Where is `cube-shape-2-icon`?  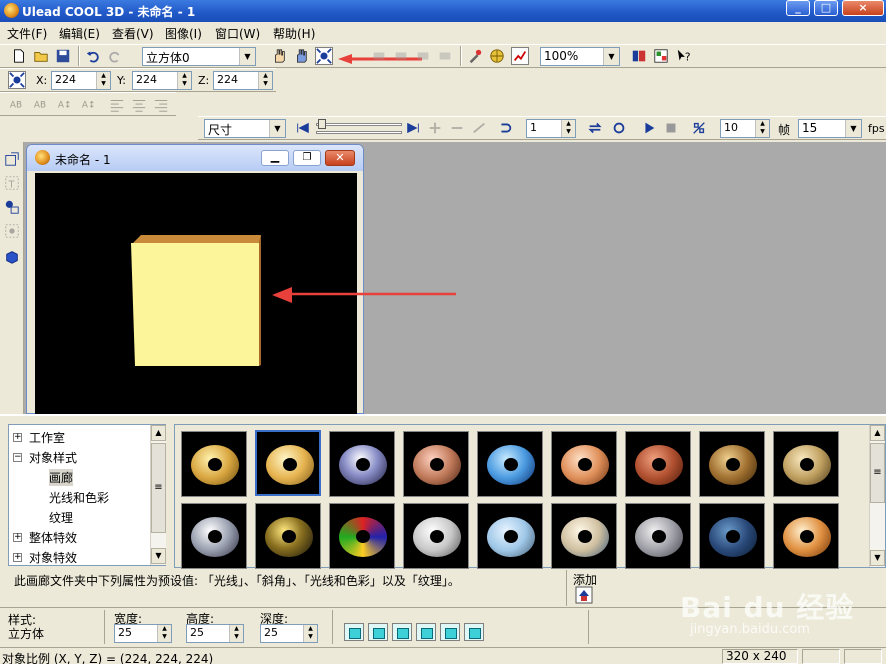 cube-shape-2-icon is located at coordinates (378, 632).